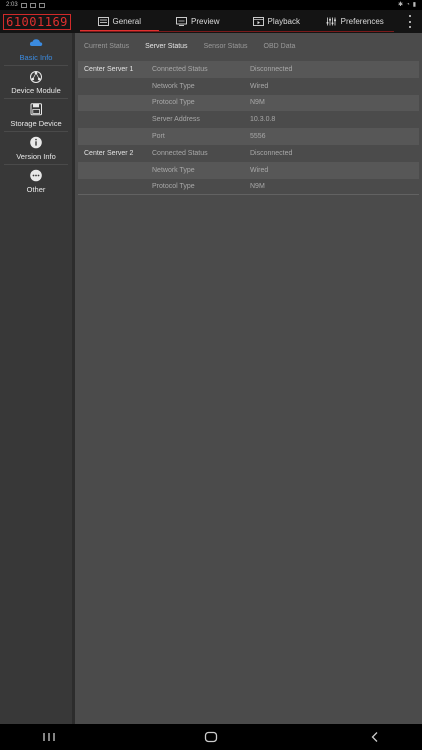  I want to click on device-id-logo: 61001169, so click(37, 21).